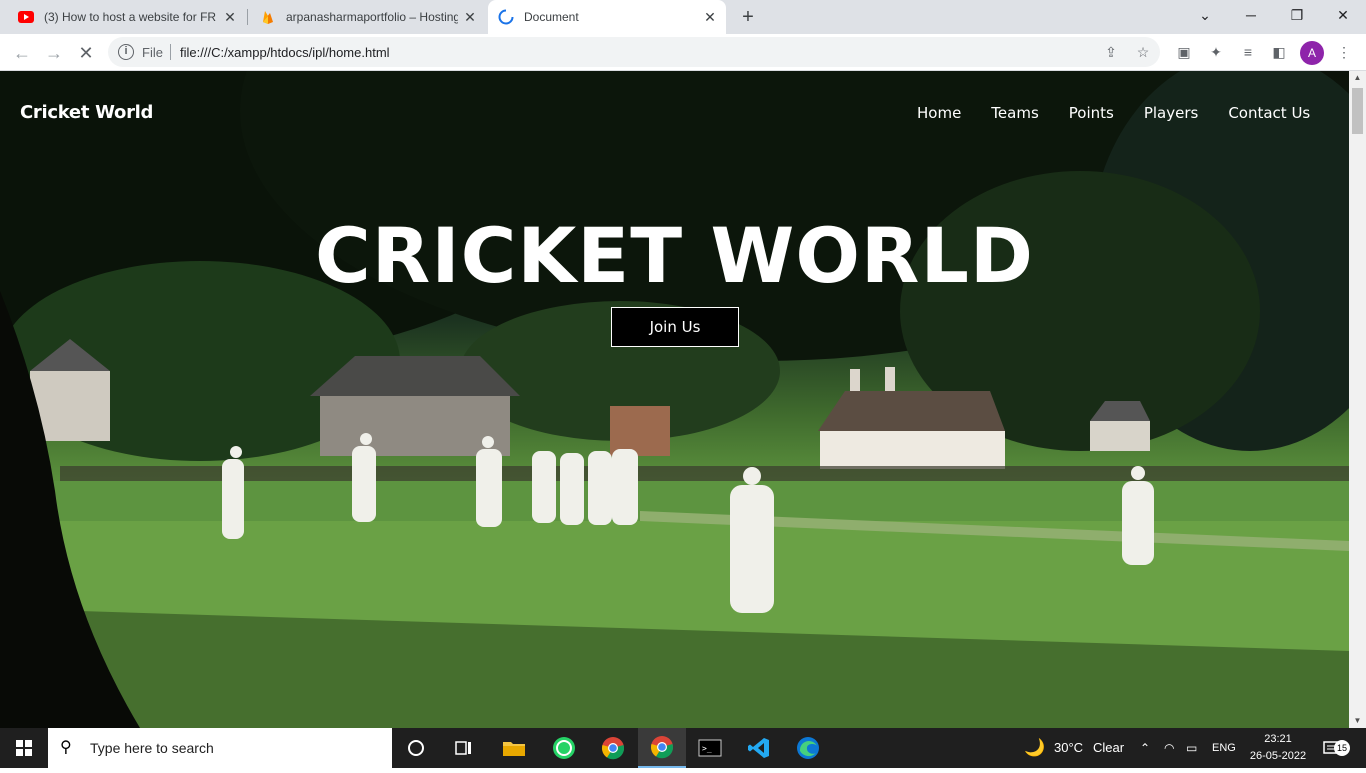 The width and height of the screenshot is (1366, 773). Describe the element at coordinates (22, 53) in the screenshot. I see `back-button: ←` at that location.